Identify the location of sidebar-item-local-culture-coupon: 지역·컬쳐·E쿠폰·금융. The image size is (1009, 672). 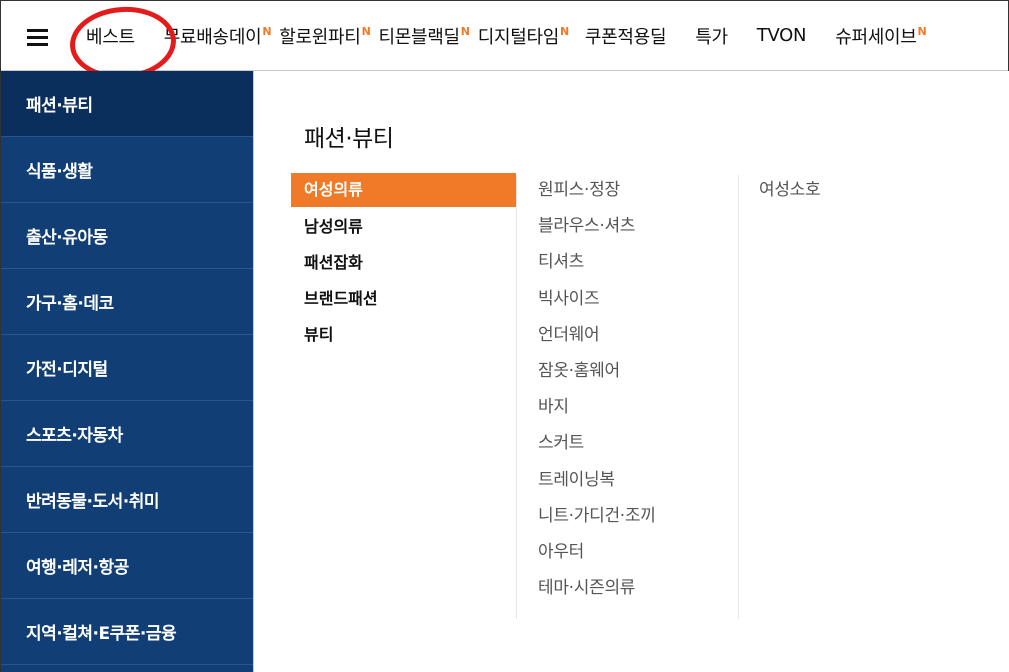
(127, 632).